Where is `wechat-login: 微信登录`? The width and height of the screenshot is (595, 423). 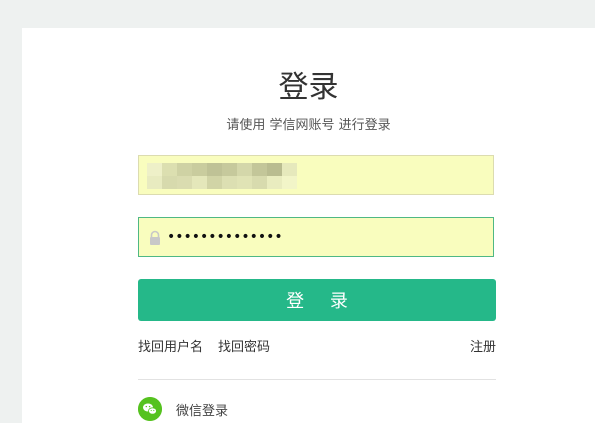 wechat-login: 微信登录 is located at coordinates (183, 409).